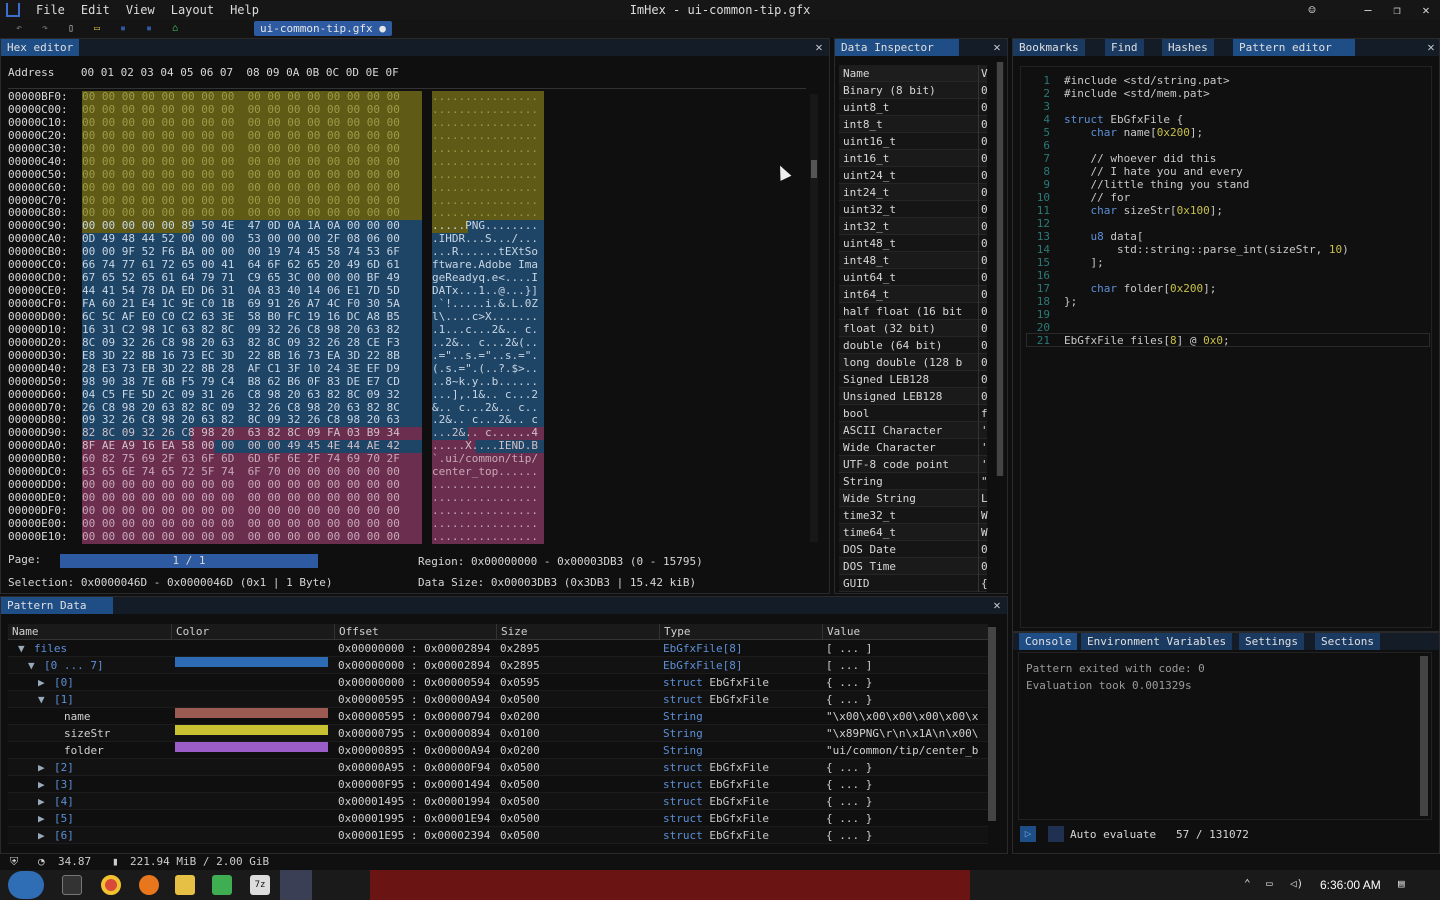 This screenshot has width=1440, height=900. I want to click on row-ascii: .1...c...2&.. c., so click(488, 330).